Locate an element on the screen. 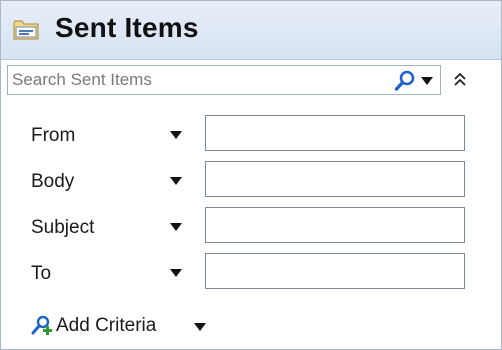  double-chevron-up-icon is located at coordinates (460, 80).